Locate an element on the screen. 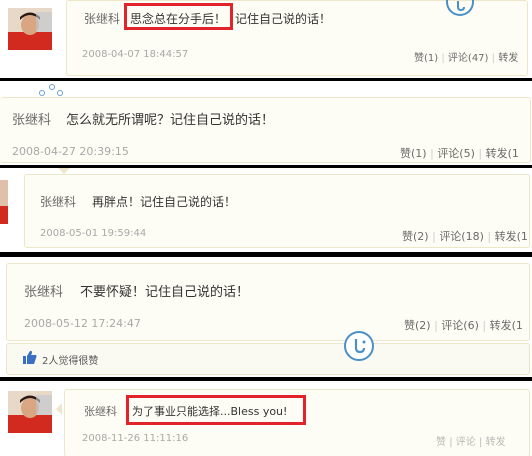 Image resolution: width=532 pixels, height=456 pixels. weibo-logo-icon is located at coordinates (359, 346).